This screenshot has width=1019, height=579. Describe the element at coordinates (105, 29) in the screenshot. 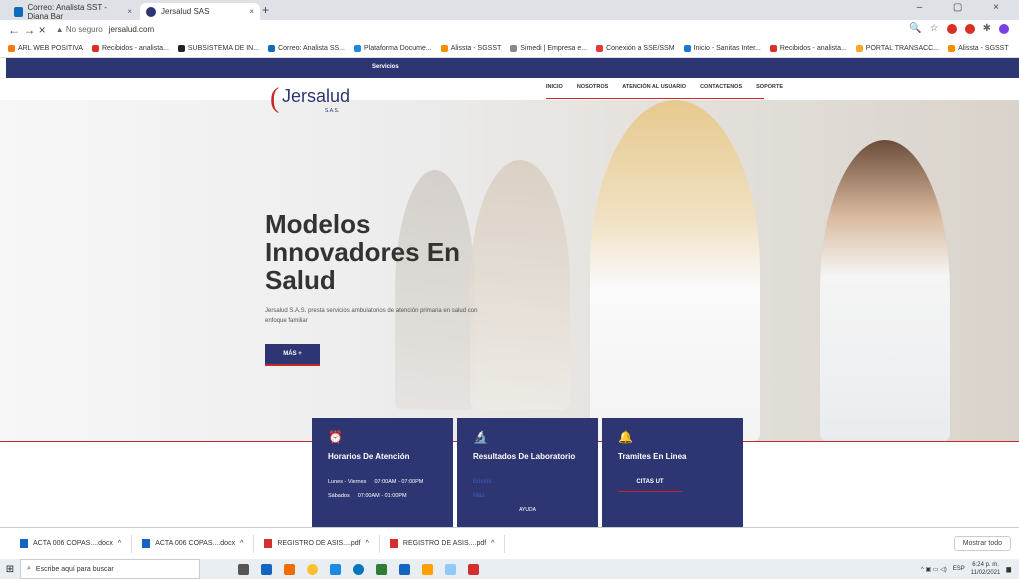

I see `url-field: ▲ No seguro jersalud.com` at that location.